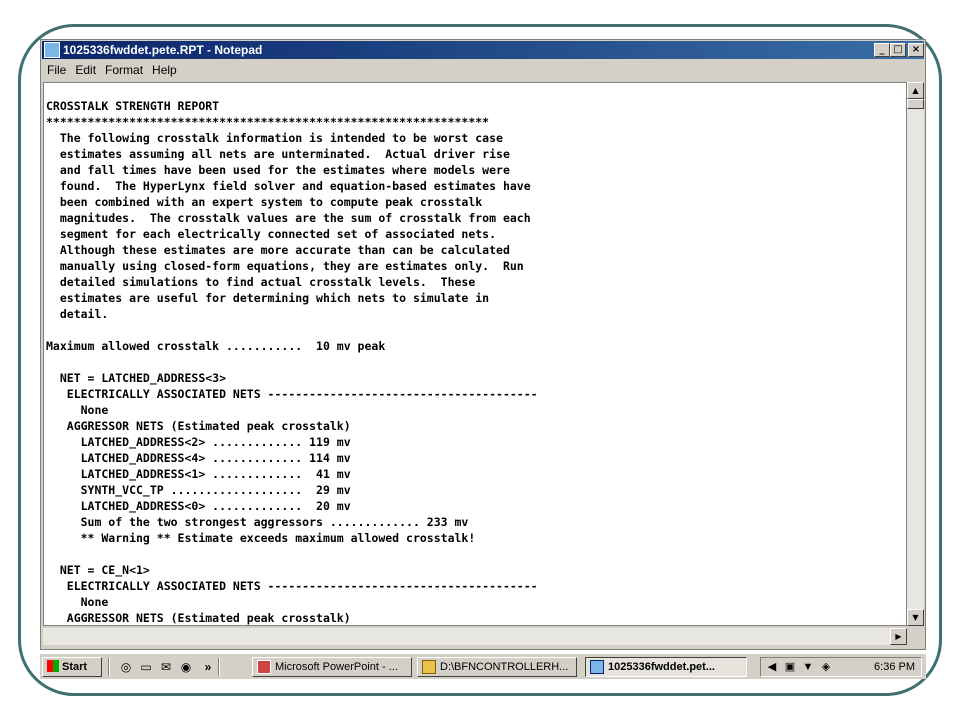 The image size is (960, 720). I want to click on network-icon: ▣, so click(790, 667).